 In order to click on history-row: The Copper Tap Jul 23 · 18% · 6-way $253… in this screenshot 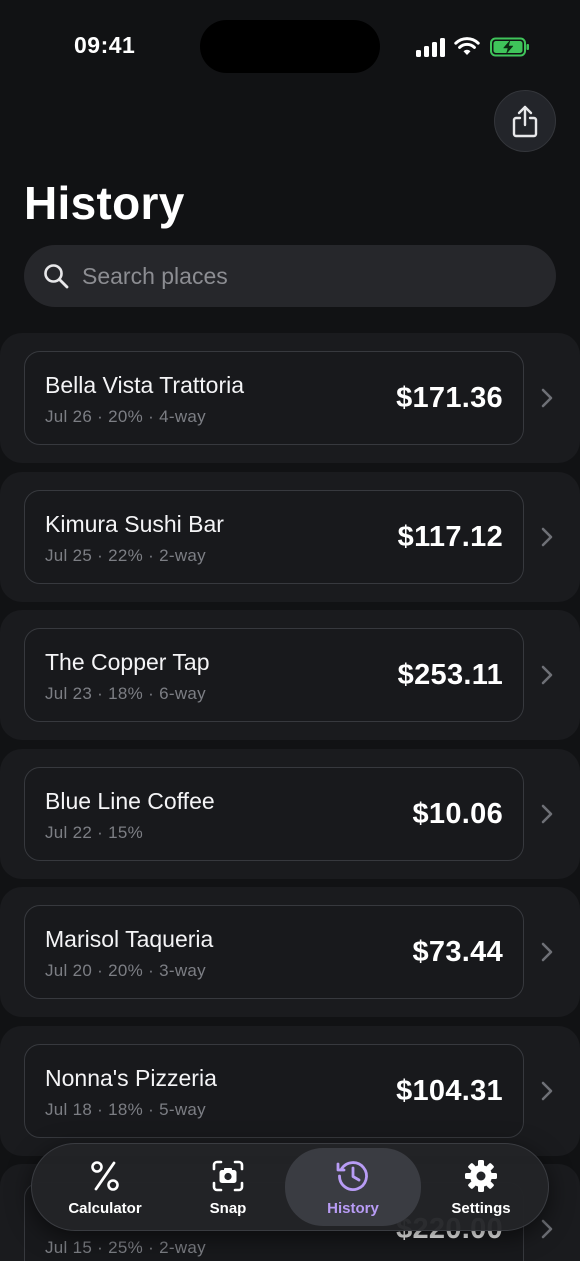, I will do `click(290, 675)`.